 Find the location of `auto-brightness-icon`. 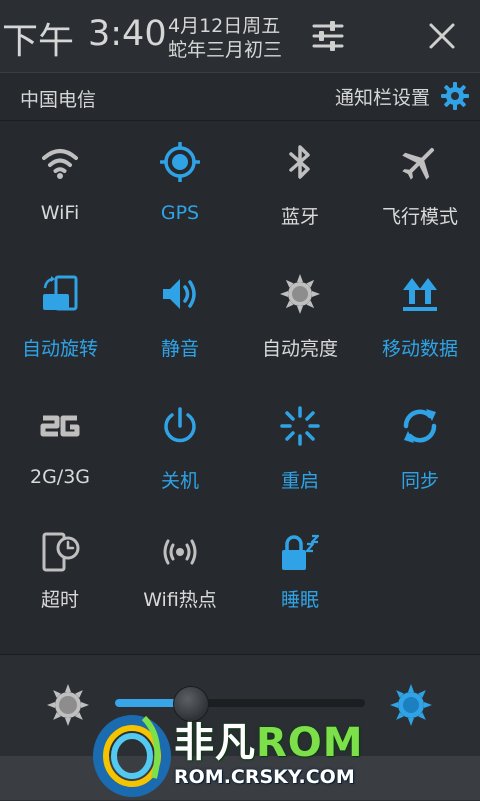

auto-brightness-icon is located at coordinates (300, 294).